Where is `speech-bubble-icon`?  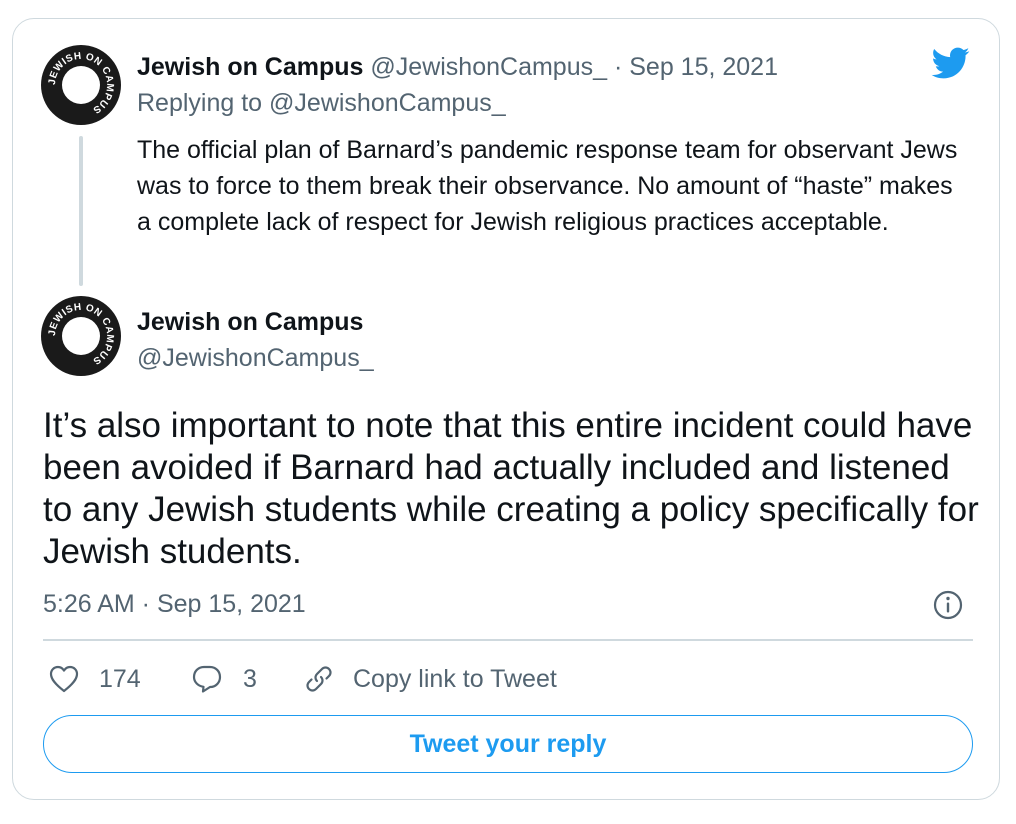
speech-bubble-icon is located at coordinates (207, 679).